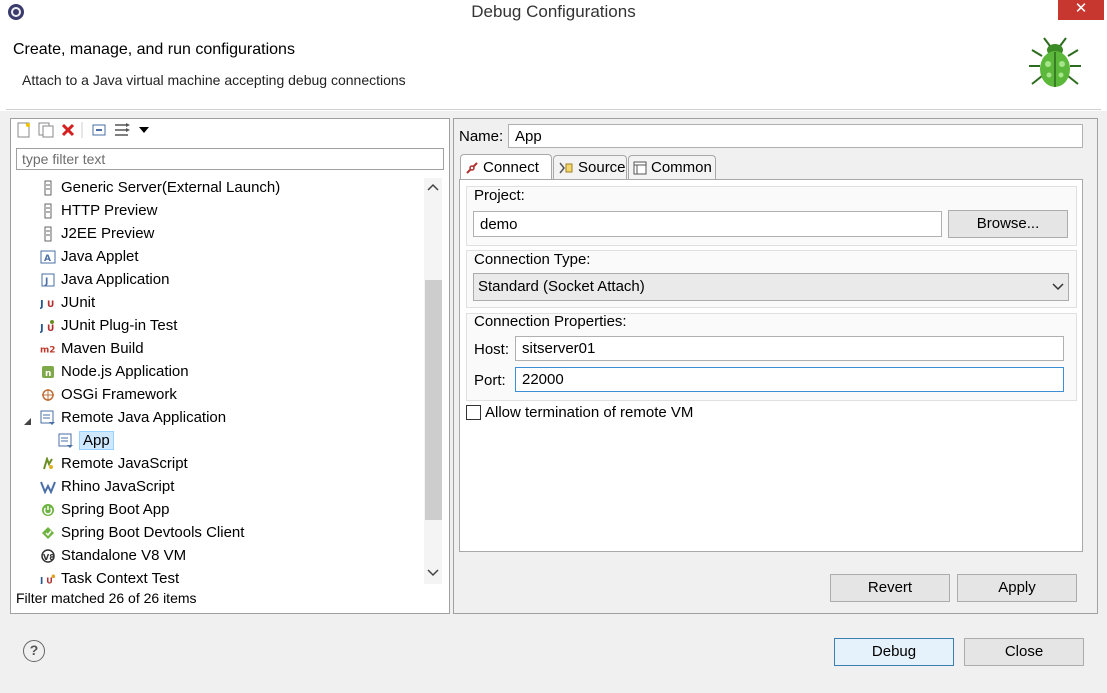 Image resolution: width=1107 pixels, height=693 pixels. What do you see at coordinates (119, 325) in the screenshot?
I see `tree-item-label: JUnit Plug-in Test` at bounding box center [119, 325].